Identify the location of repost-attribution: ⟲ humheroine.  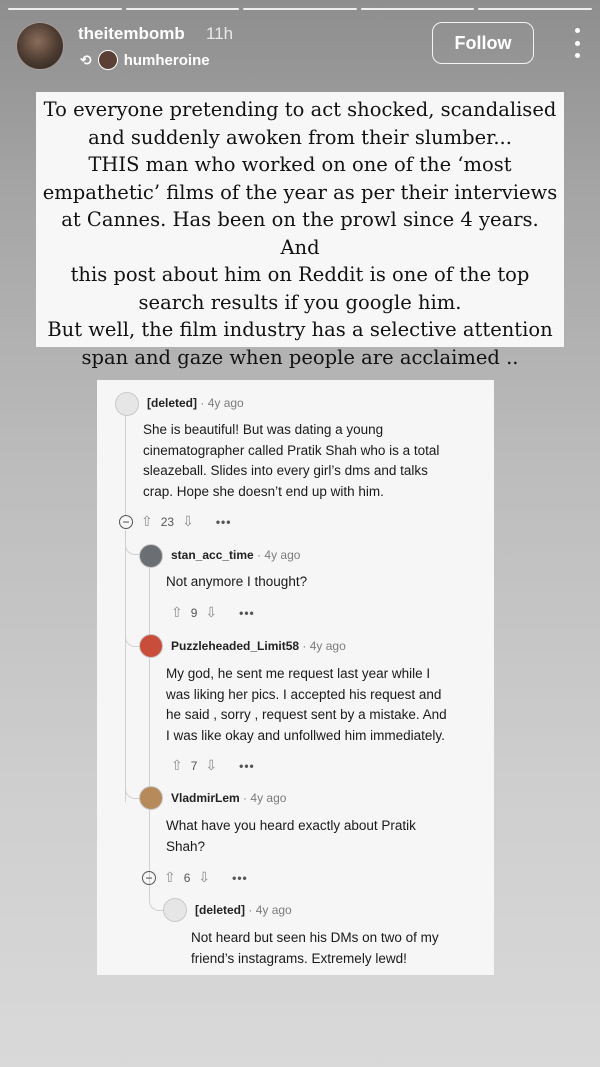
(145, 60).